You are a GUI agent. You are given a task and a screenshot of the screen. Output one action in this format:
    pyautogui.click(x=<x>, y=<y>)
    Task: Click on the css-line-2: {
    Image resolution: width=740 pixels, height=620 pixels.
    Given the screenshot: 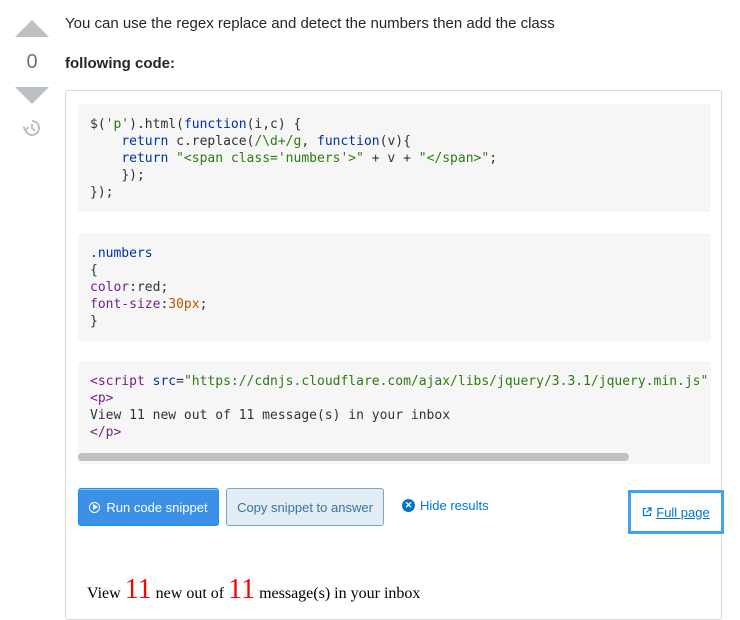 What is the action you would take?
    pyautogui.click(x=94, y=270)
    